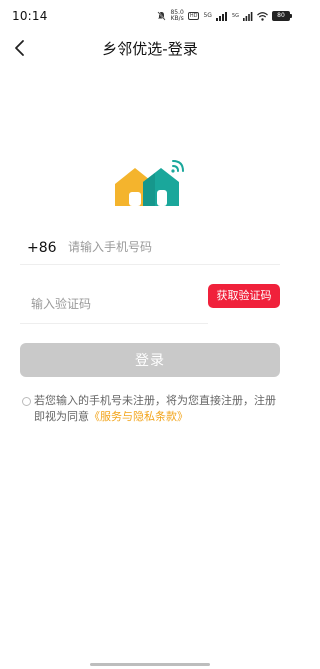 This screenshot has height=669, width=320. I want to click on page-title: 乡邻优选-登录, so click(150, 49).